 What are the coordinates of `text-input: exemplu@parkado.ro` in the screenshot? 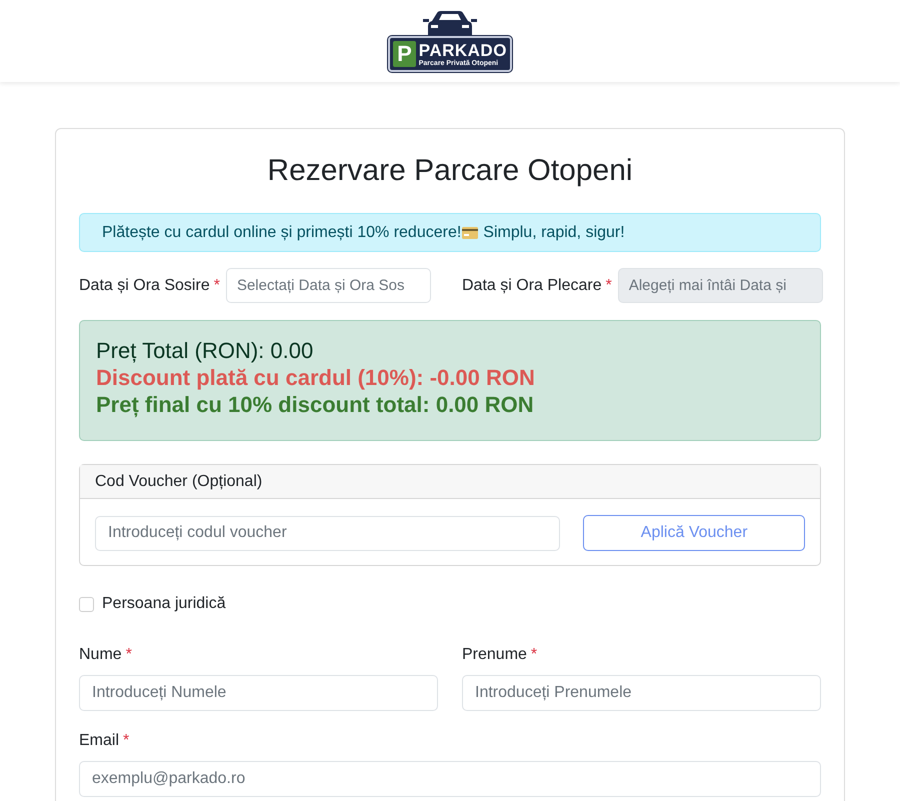 It's located at (450, 779).